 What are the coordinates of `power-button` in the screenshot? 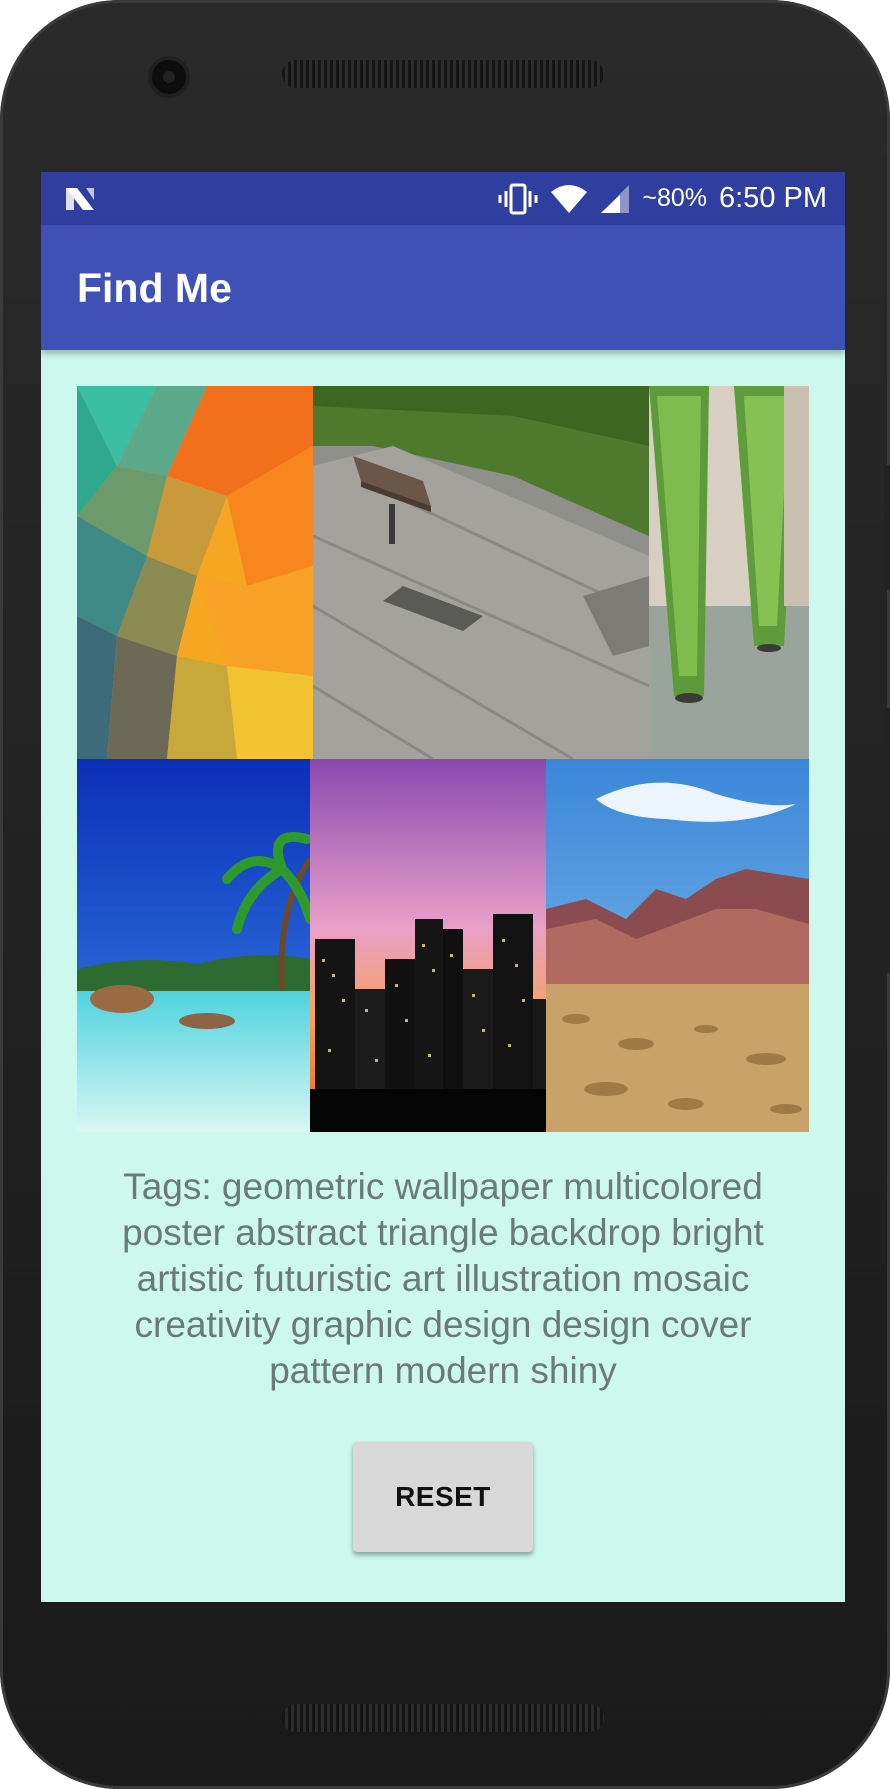 It's located at (887, 527).